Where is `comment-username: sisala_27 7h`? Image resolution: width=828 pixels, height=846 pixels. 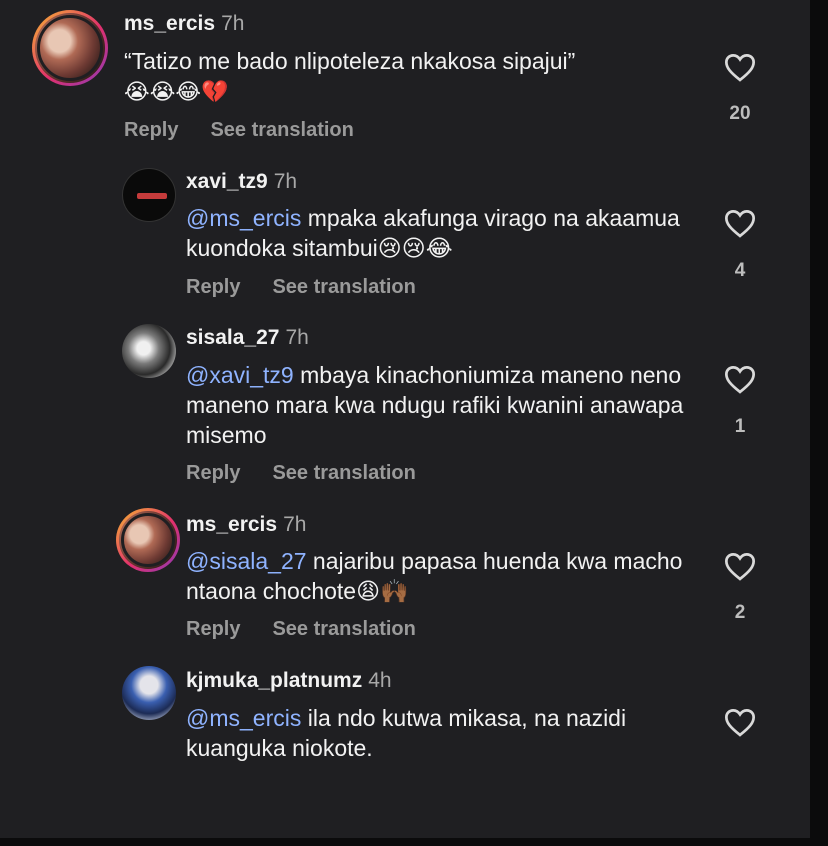
comment-username: sisala_27 7h is located at coordinates (247, 338).